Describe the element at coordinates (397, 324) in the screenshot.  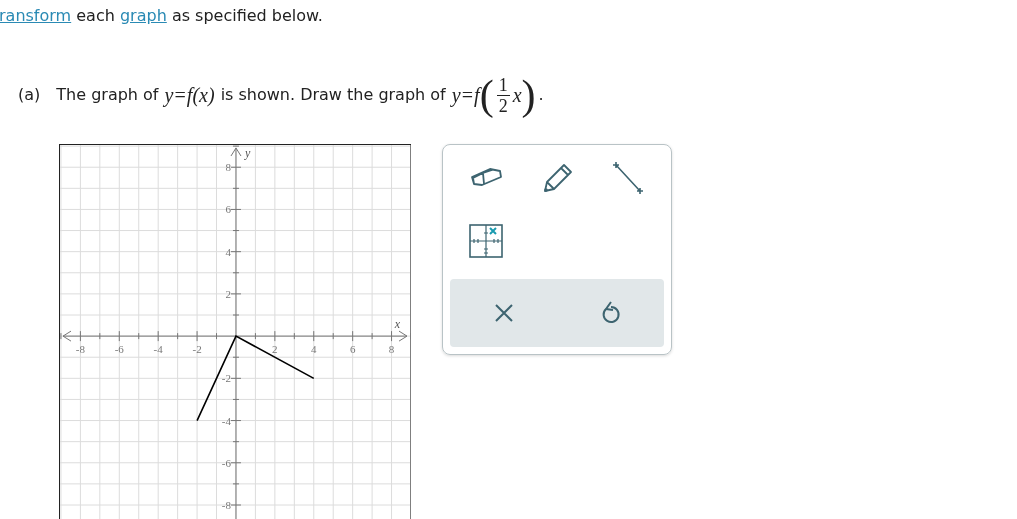
I see `axis-label: x` at that location.